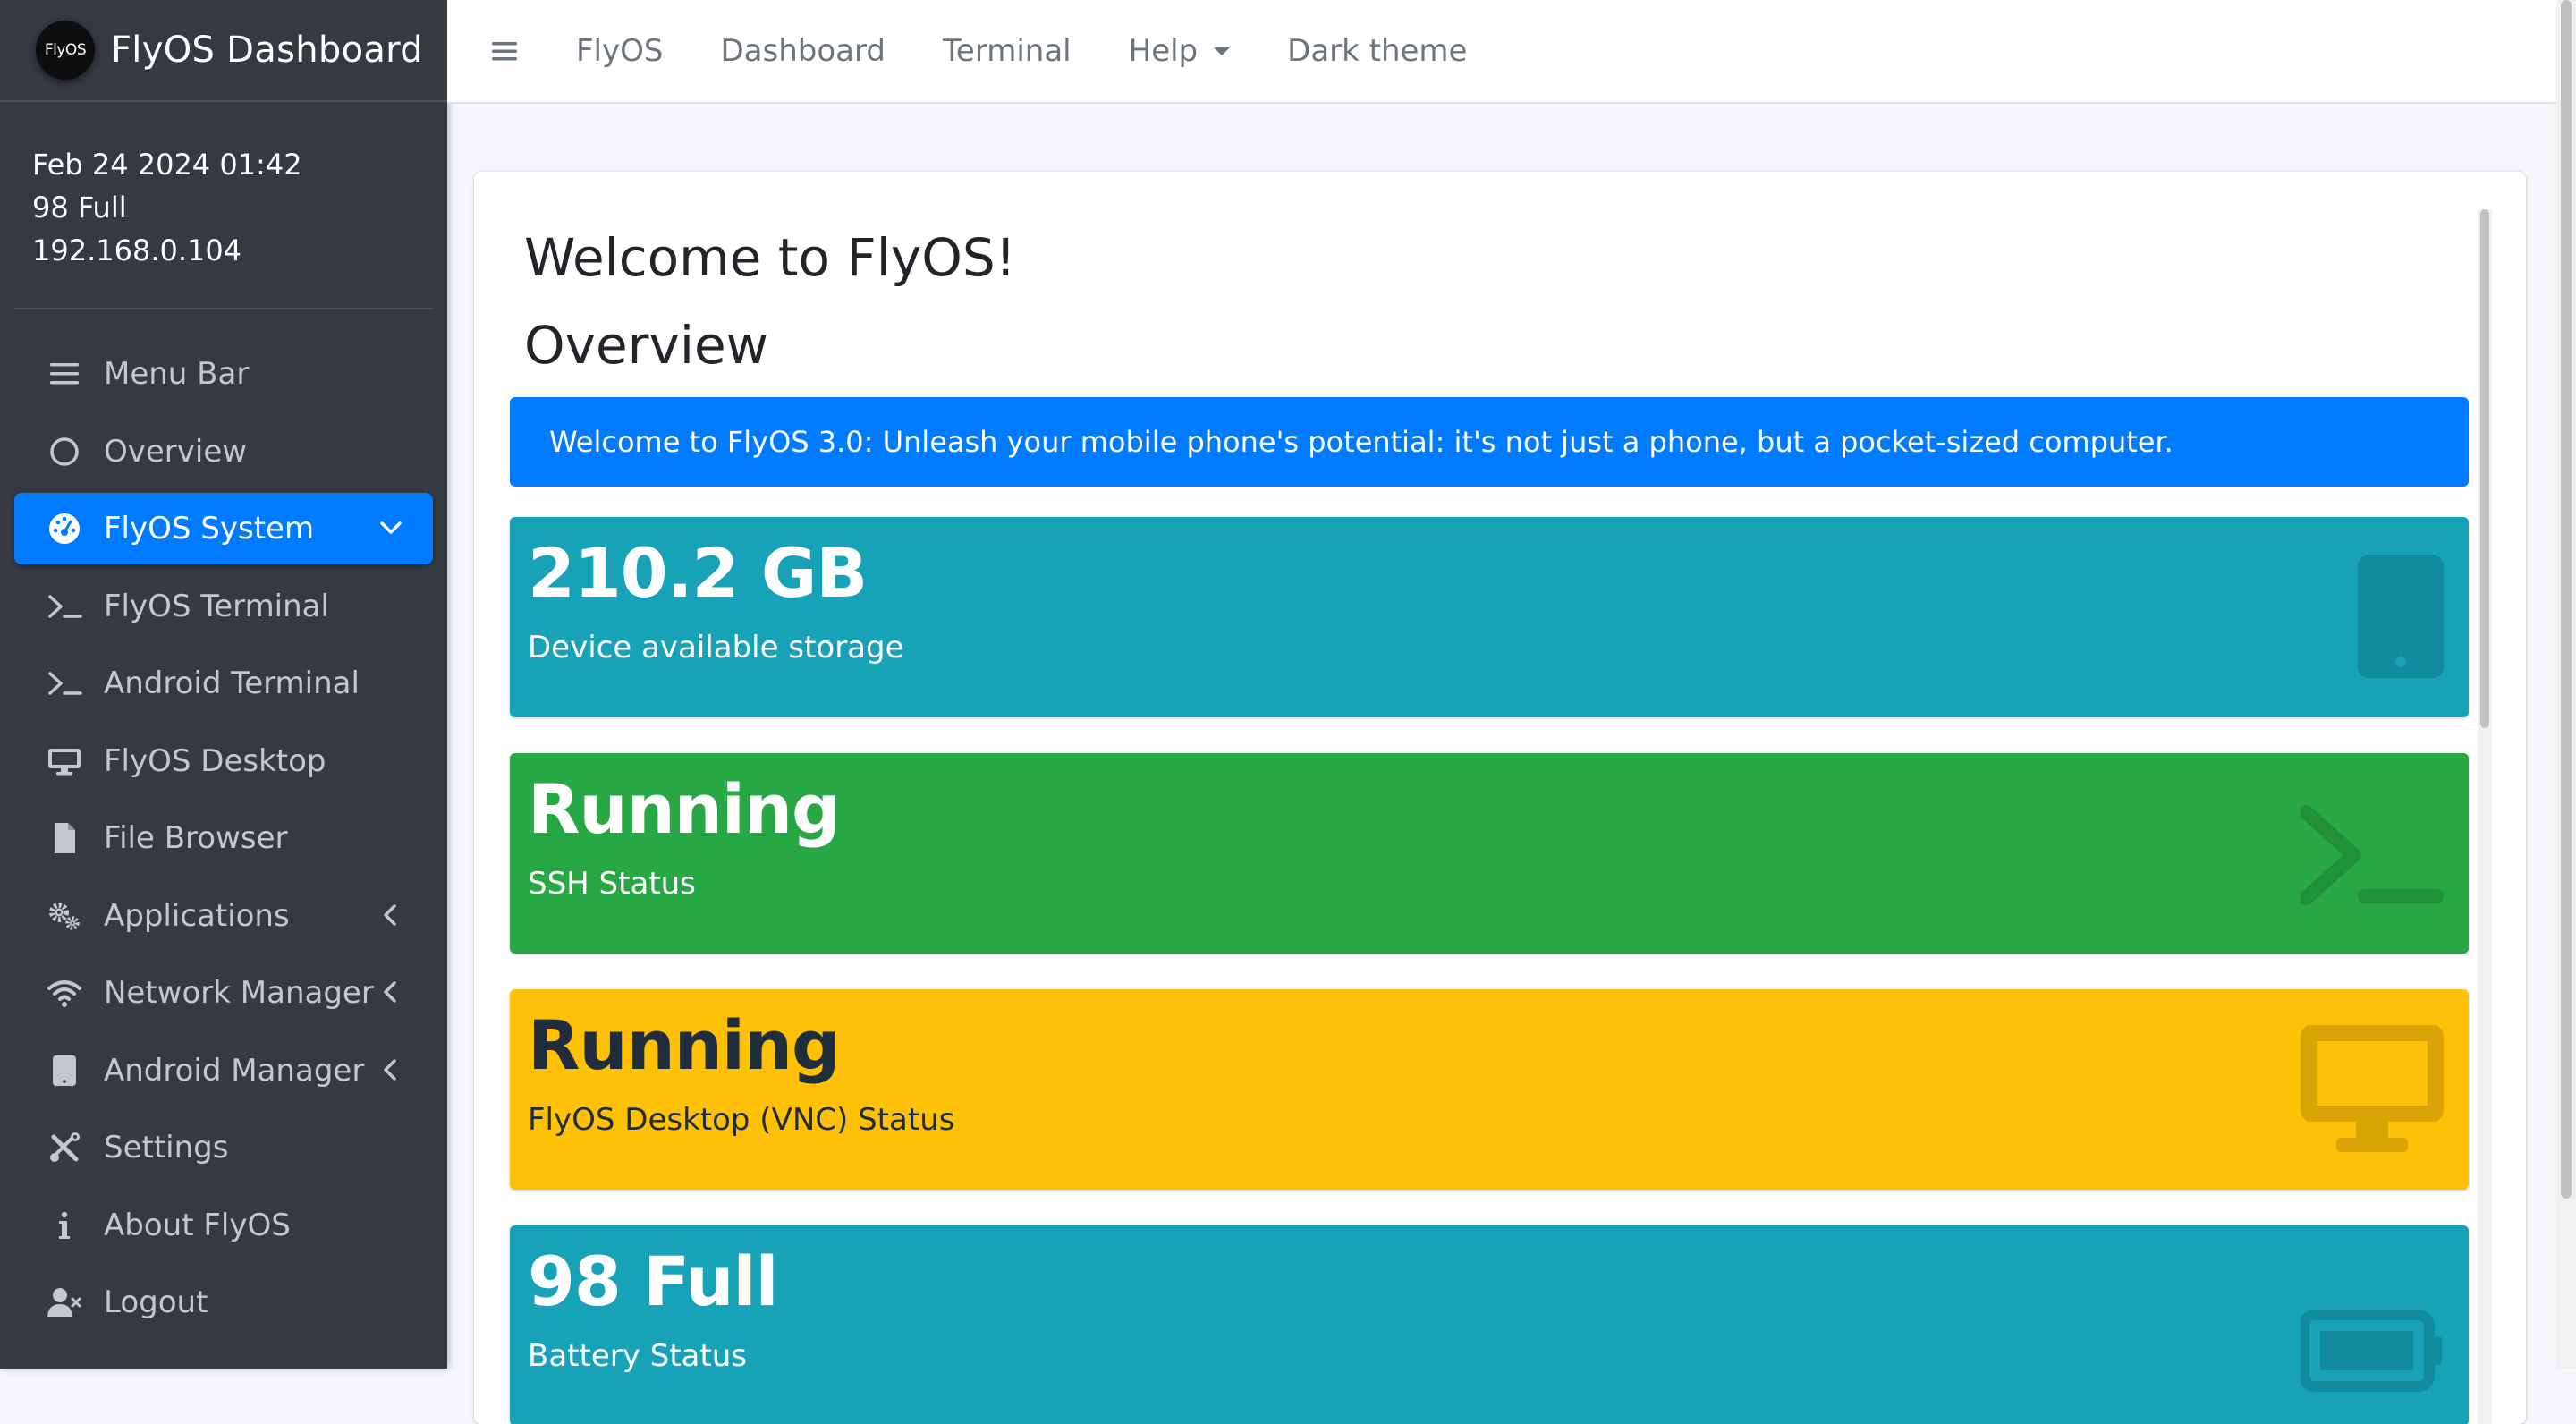  I want to click on sidebar-item-about: About FlyOS, so click(223, 1225).